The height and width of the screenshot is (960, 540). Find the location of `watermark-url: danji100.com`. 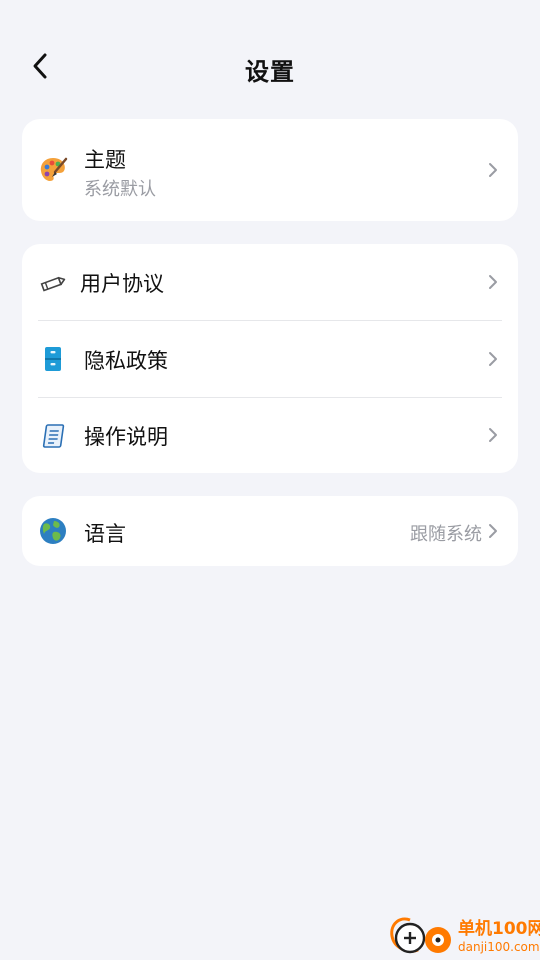

watermark-url: danji100.com is located at coordinates (499, 947).